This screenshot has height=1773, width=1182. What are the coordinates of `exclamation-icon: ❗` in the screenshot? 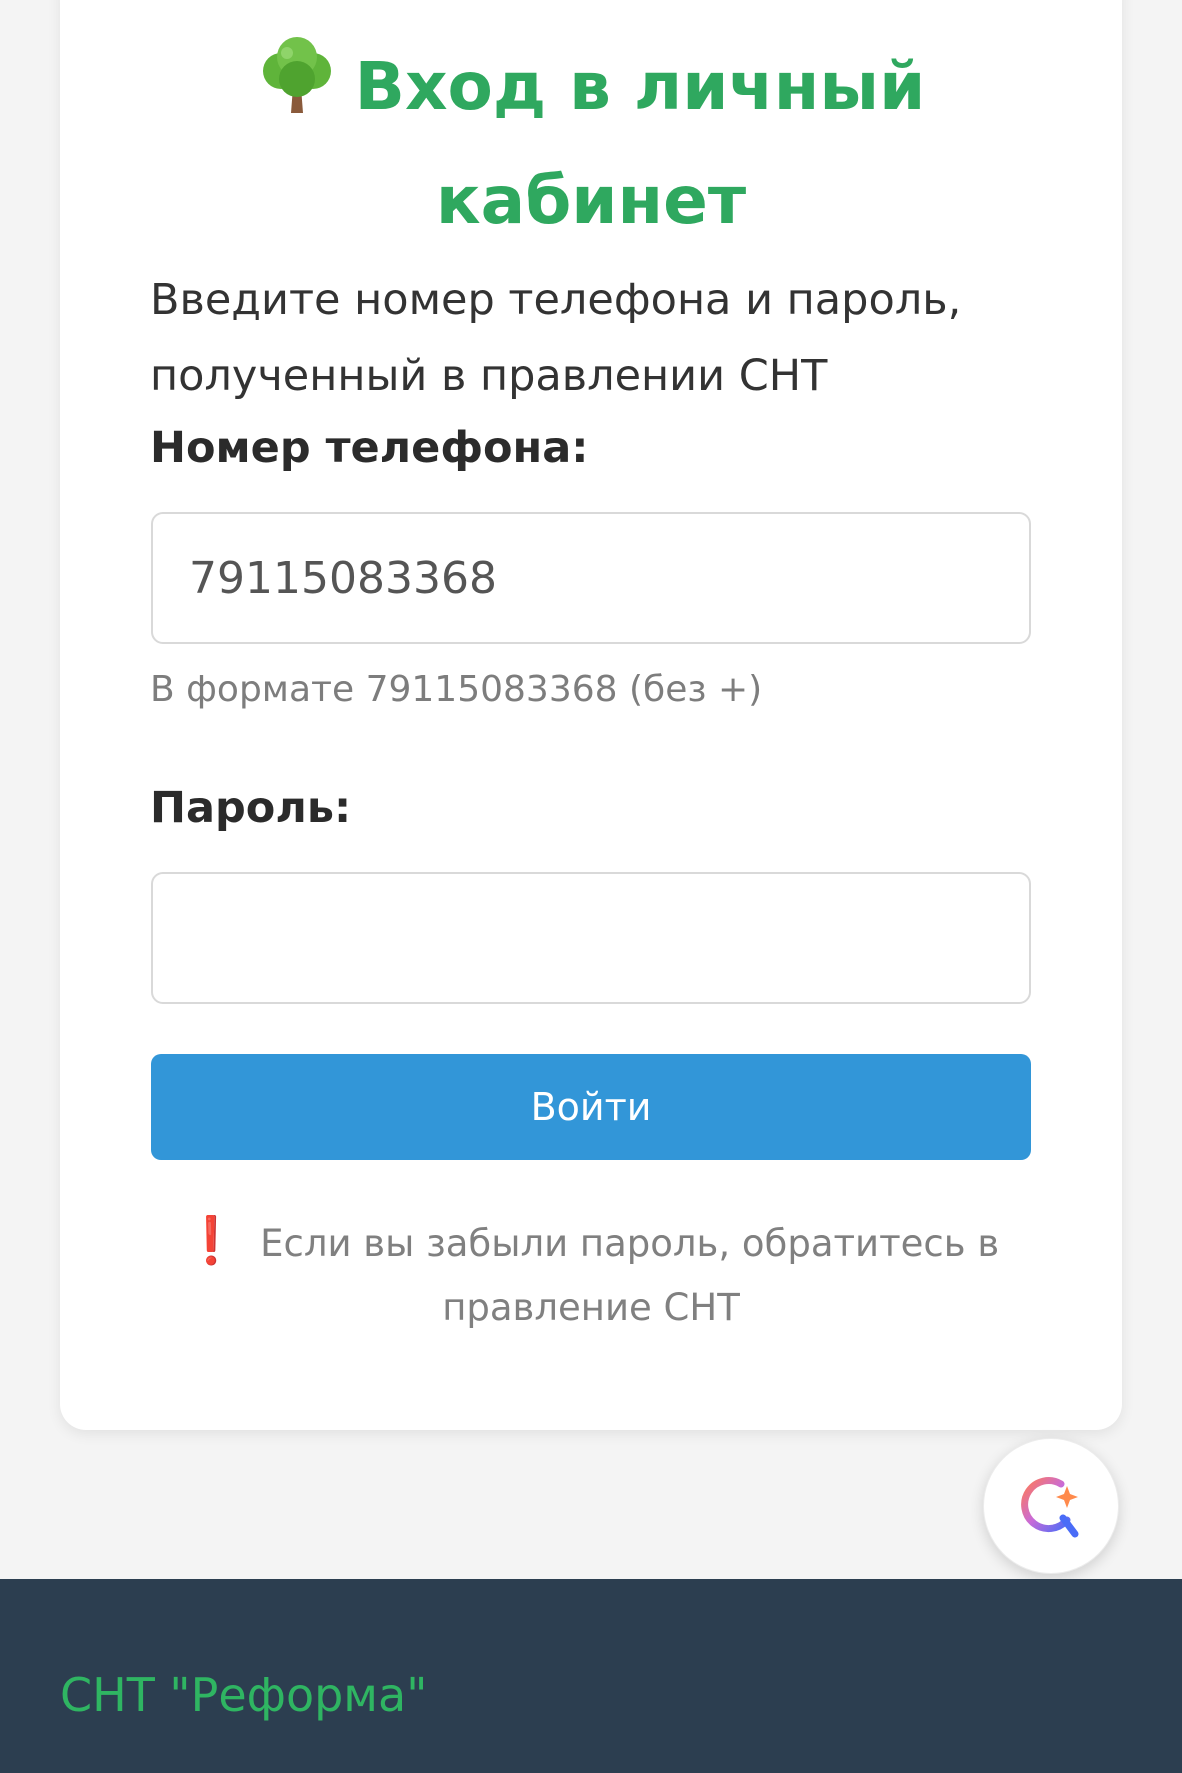 It's located at (211, 1240).